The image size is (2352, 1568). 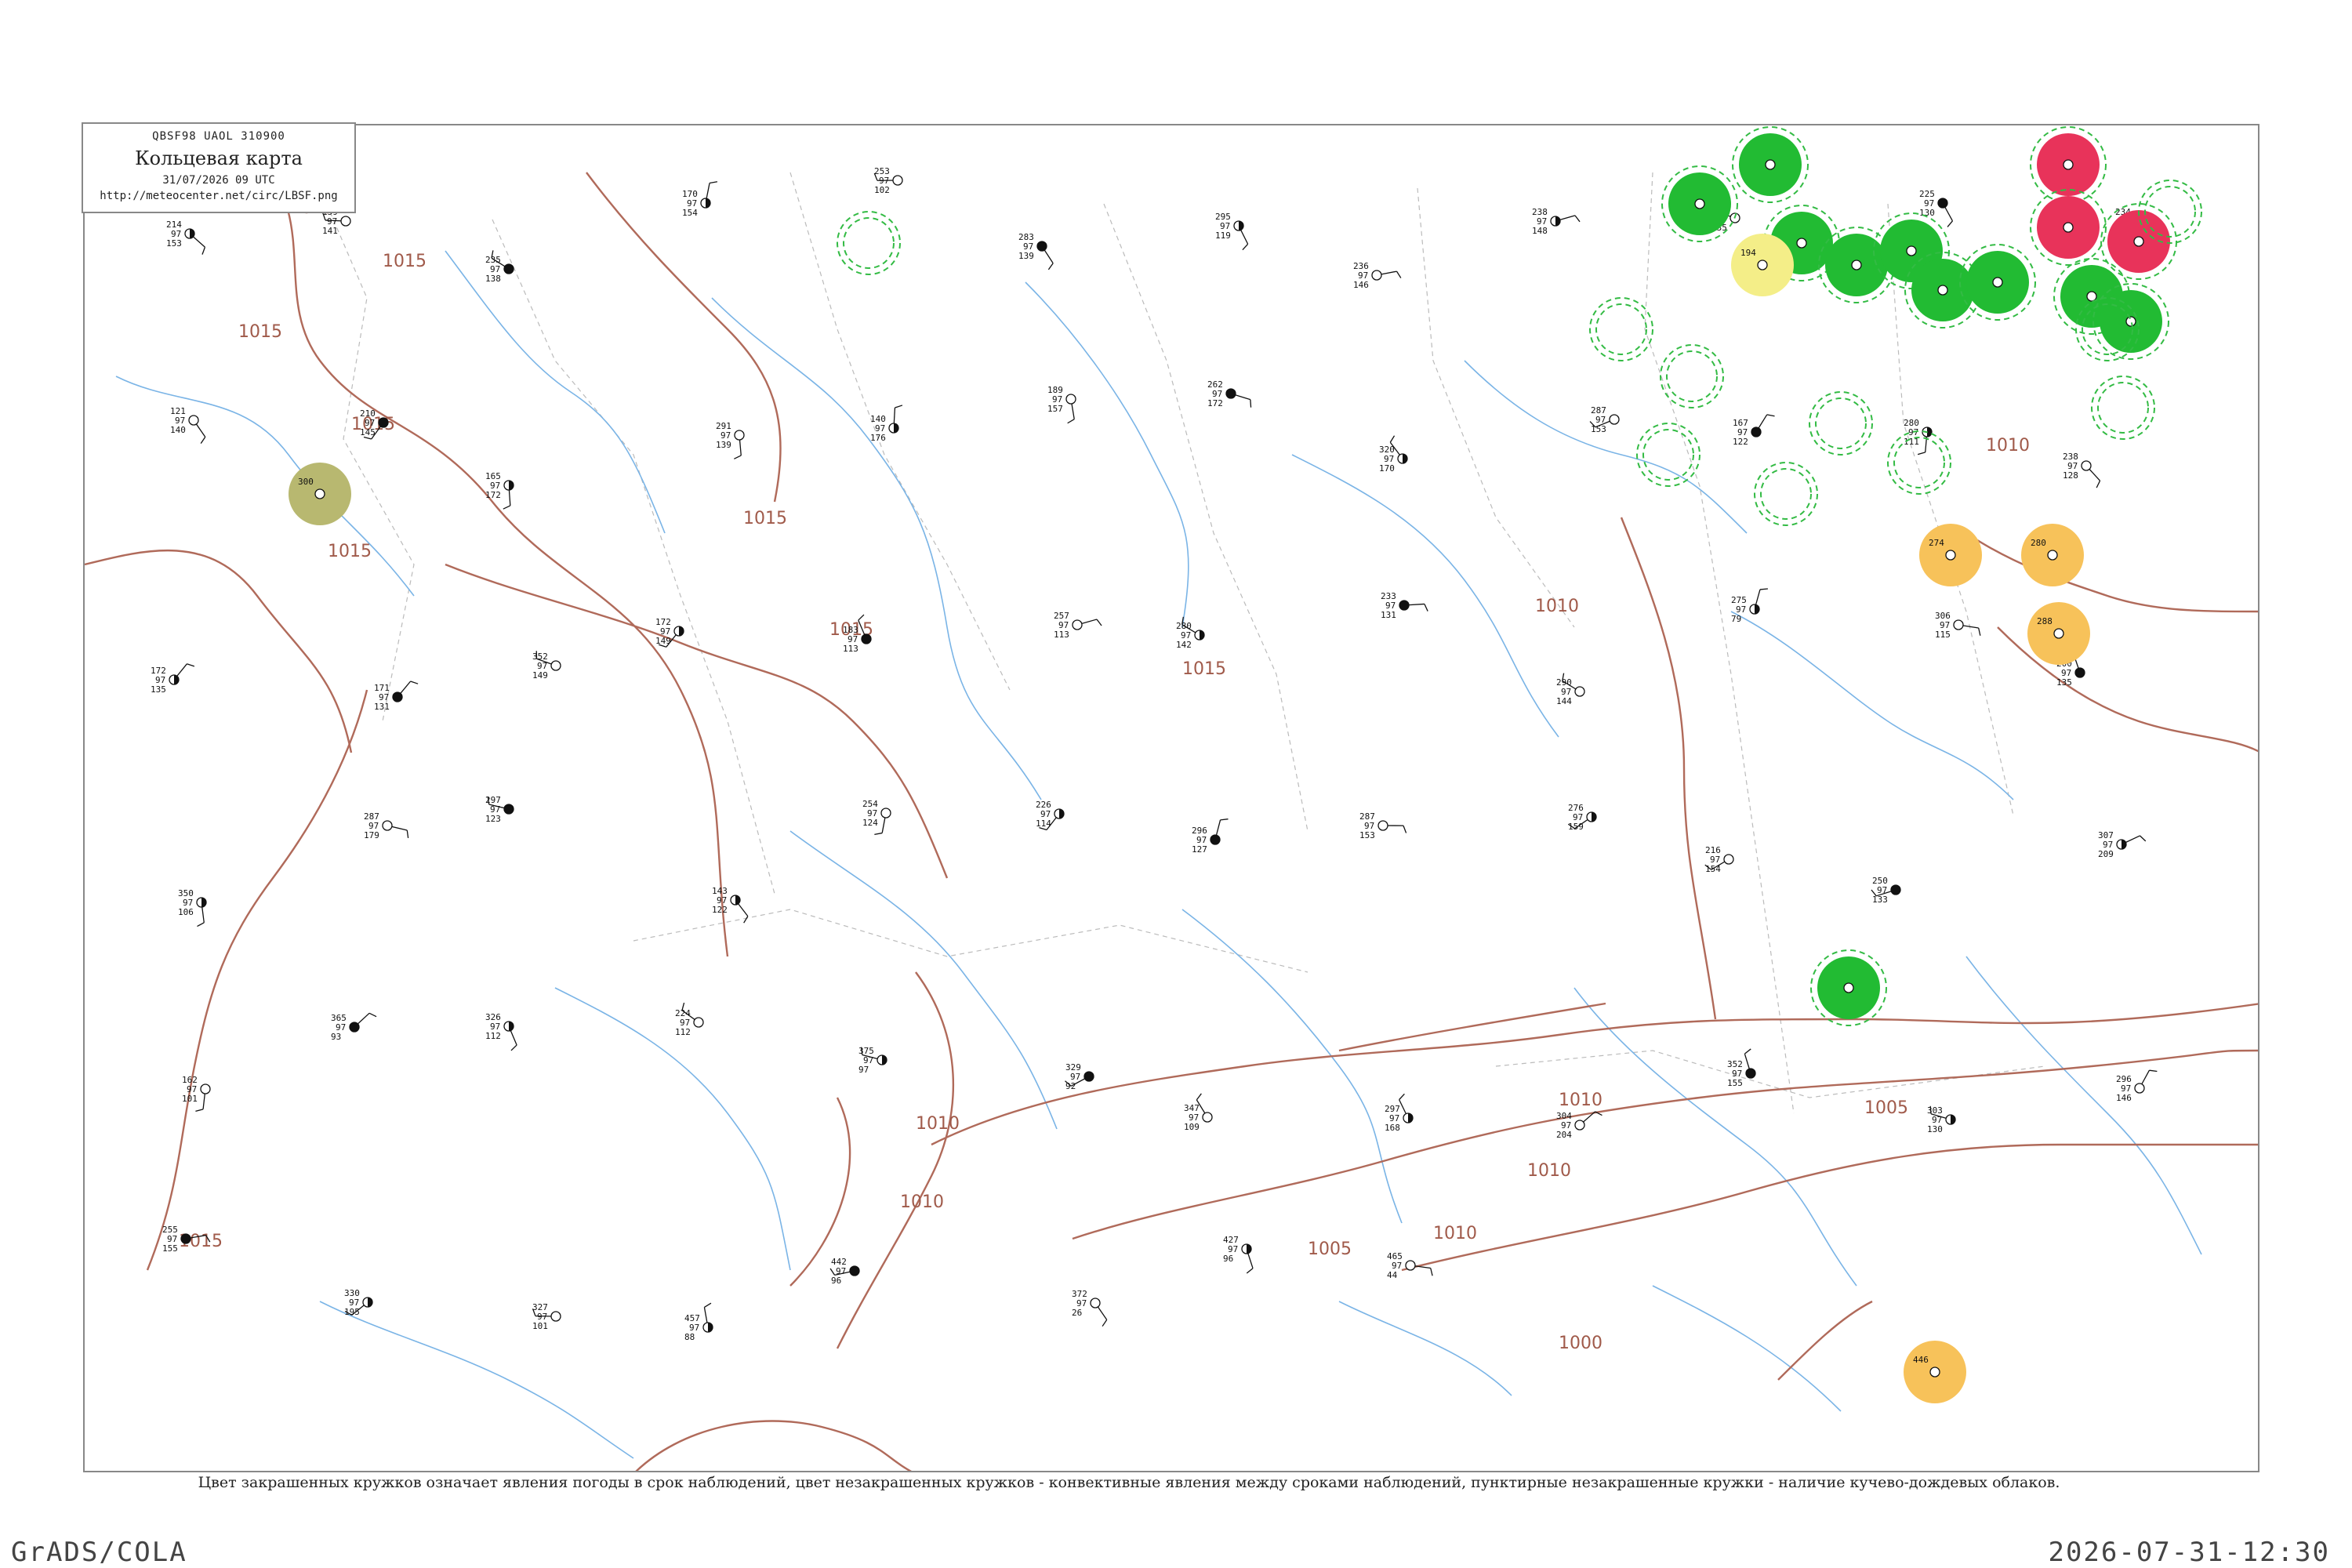 I want to click on station-plot: 29197139, so click(x=730, y=440).